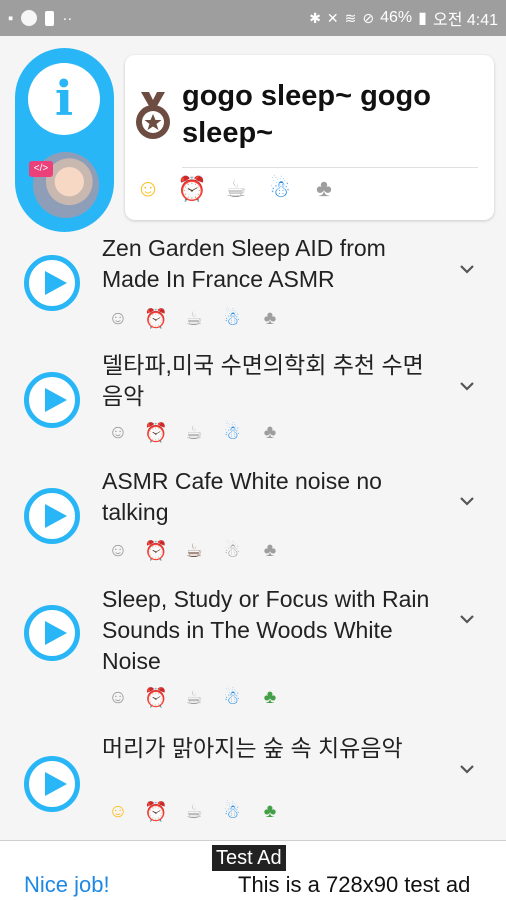  What do you see at coordinates (249, 858) in the screenshot?
I see `ad-label: Test Ad` at bounding box center [249, 858].